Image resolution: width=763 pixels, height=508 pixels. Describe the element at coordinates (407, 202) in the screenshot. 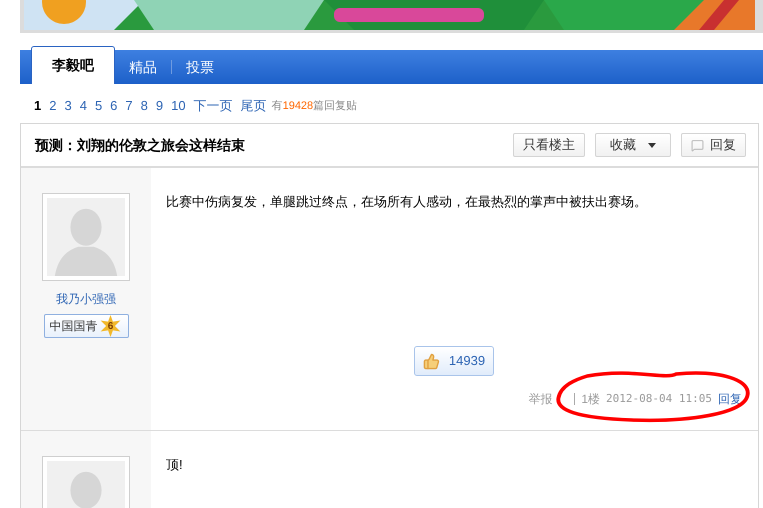

I see `post-content: 比赛中伤病复发，单腿跳过终点，在场所有人感动，在最热烈的掌声中被扶出赛场。` at that location.